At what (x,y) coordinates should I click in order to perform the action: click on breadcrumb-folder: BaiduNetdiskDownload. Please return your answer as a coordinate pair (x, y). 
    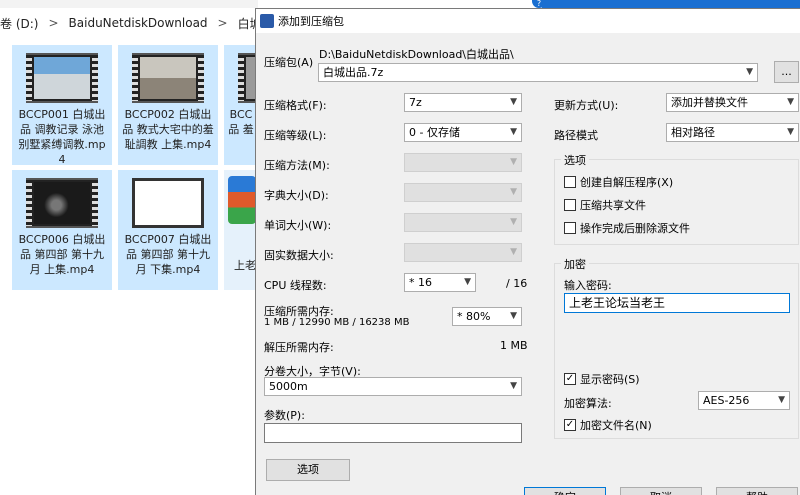
    Looking at the image, I should click on (138, 23).